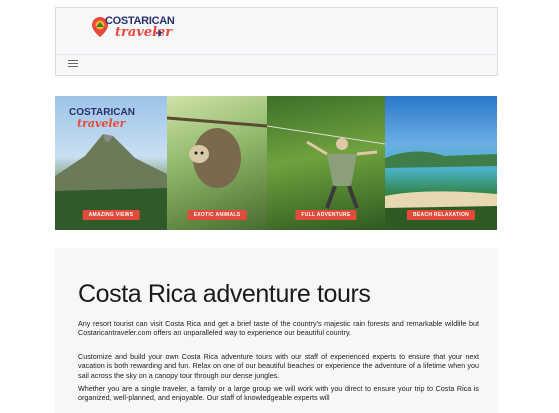  I want to click on banner-logo-line2: traveler, so click(101, 123).